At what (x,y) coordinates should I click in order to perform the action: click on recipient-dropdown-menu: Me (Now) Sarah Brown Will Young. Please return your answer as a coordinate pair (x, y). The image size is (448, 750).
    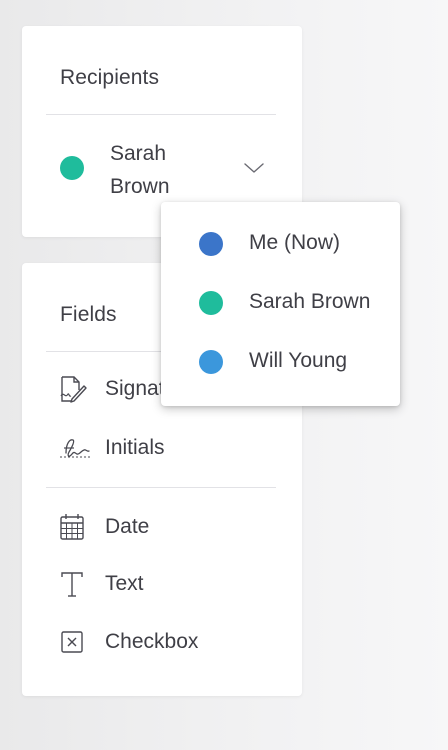
    Looking at the image, I should click on (280, 304).